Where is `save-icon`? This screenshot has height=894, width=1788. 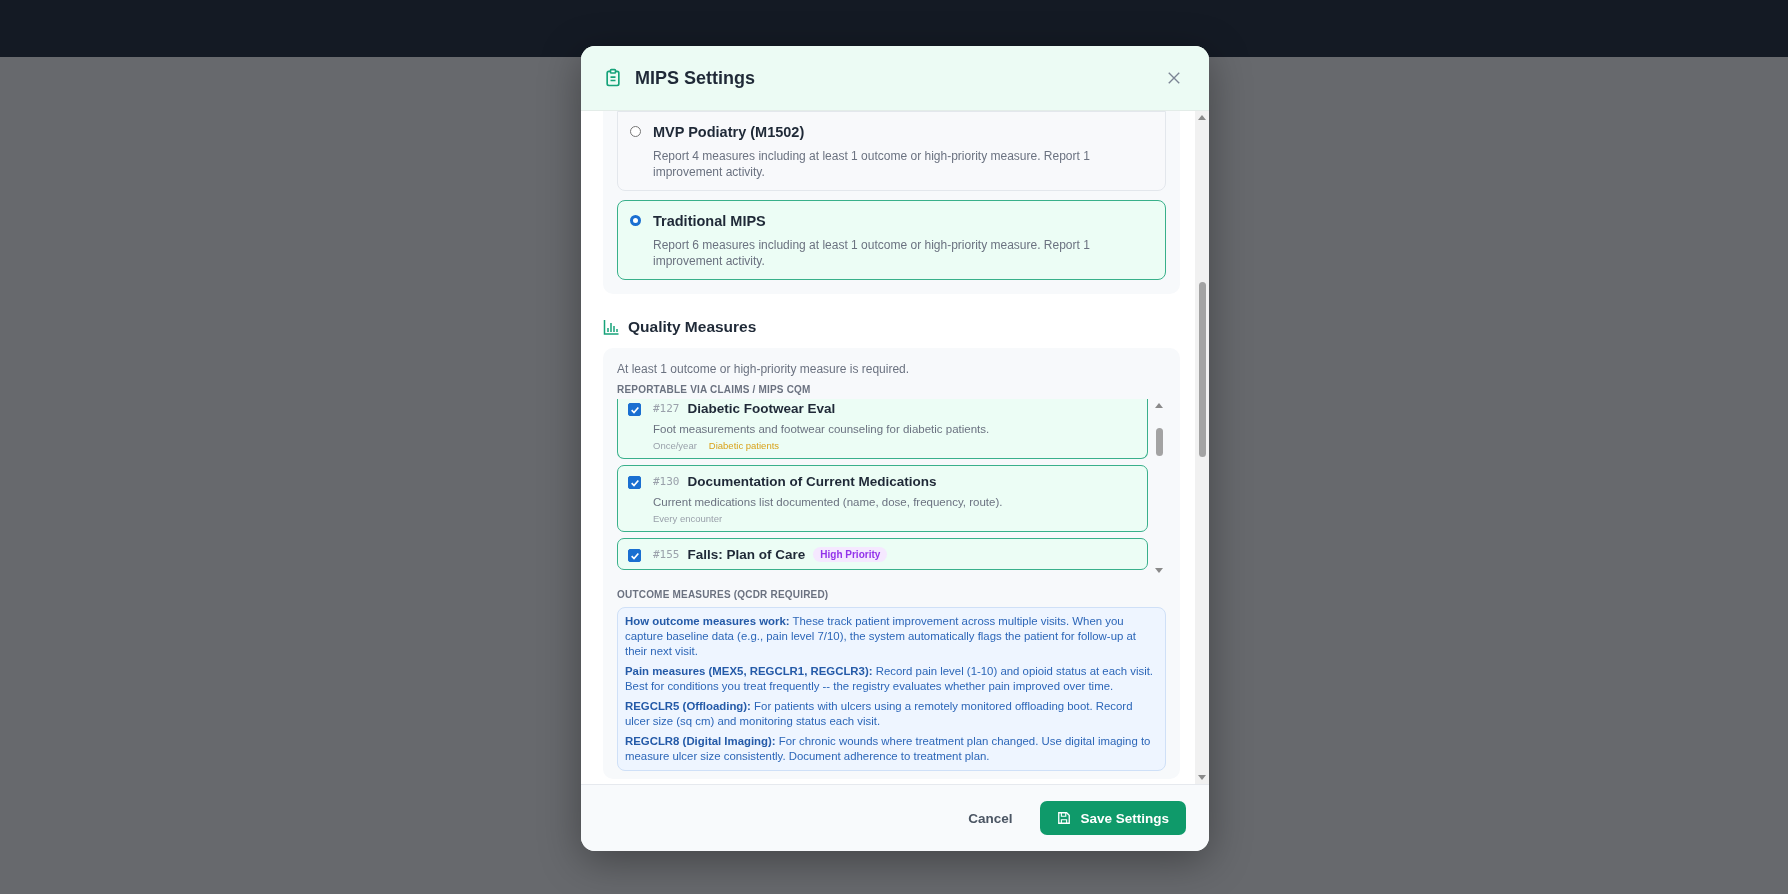
save-icon is located at coordinates (1064, 818).